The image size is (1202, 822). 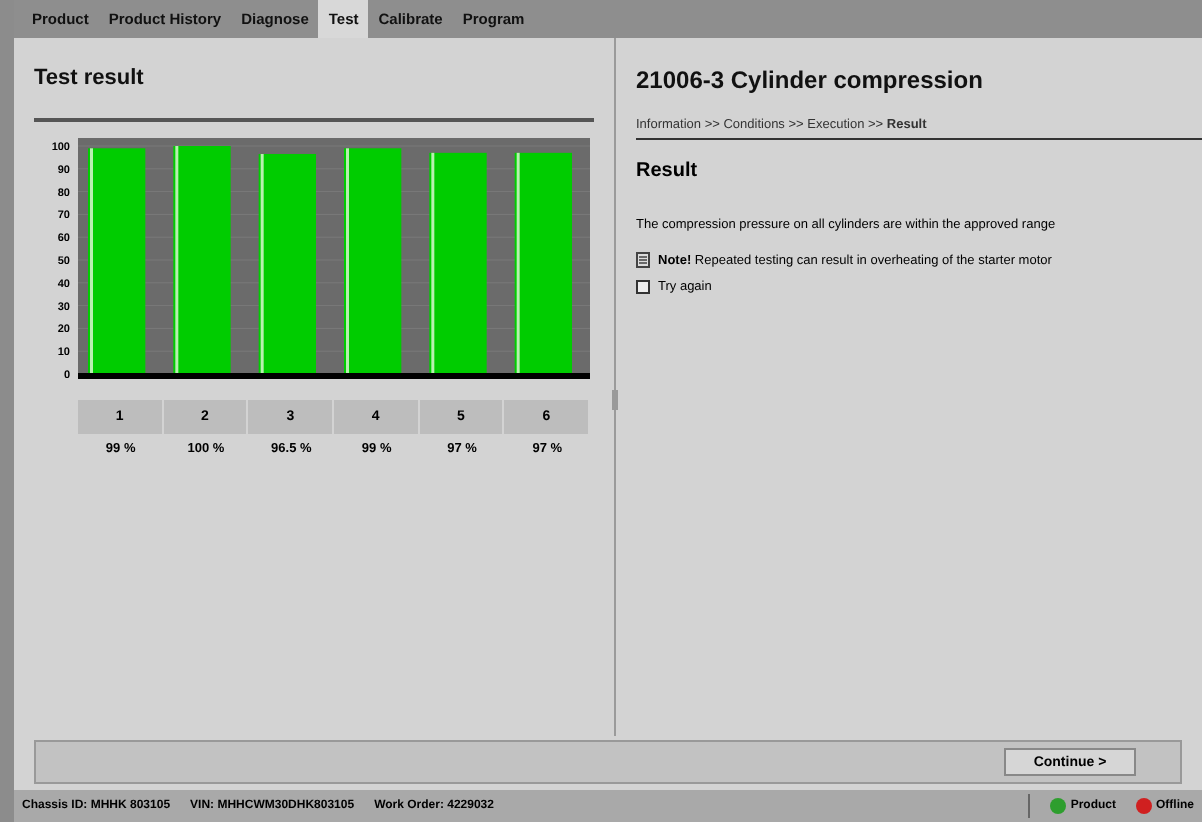 I want to click on panel-title: Test result, so click(x=90, y=78).